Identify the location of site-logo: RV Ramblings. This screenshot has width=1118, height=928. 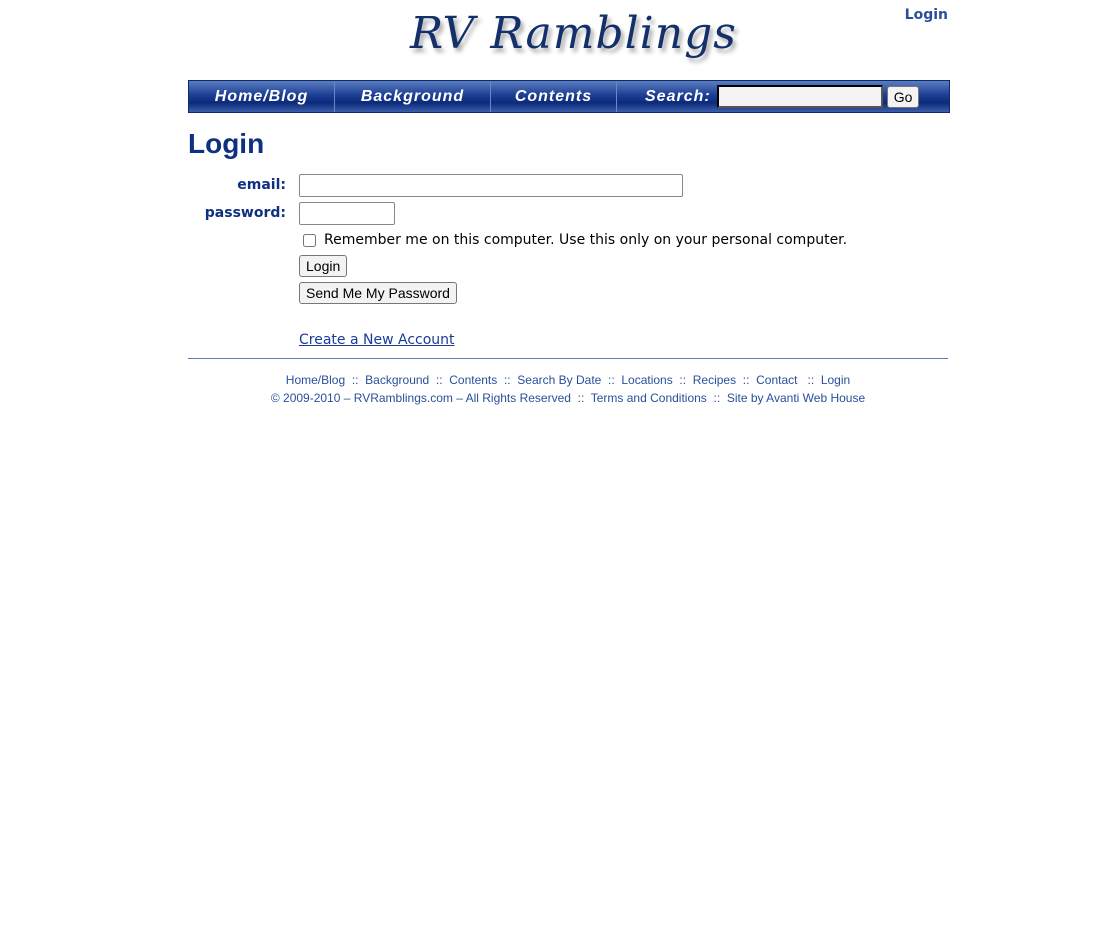
(573, 33).